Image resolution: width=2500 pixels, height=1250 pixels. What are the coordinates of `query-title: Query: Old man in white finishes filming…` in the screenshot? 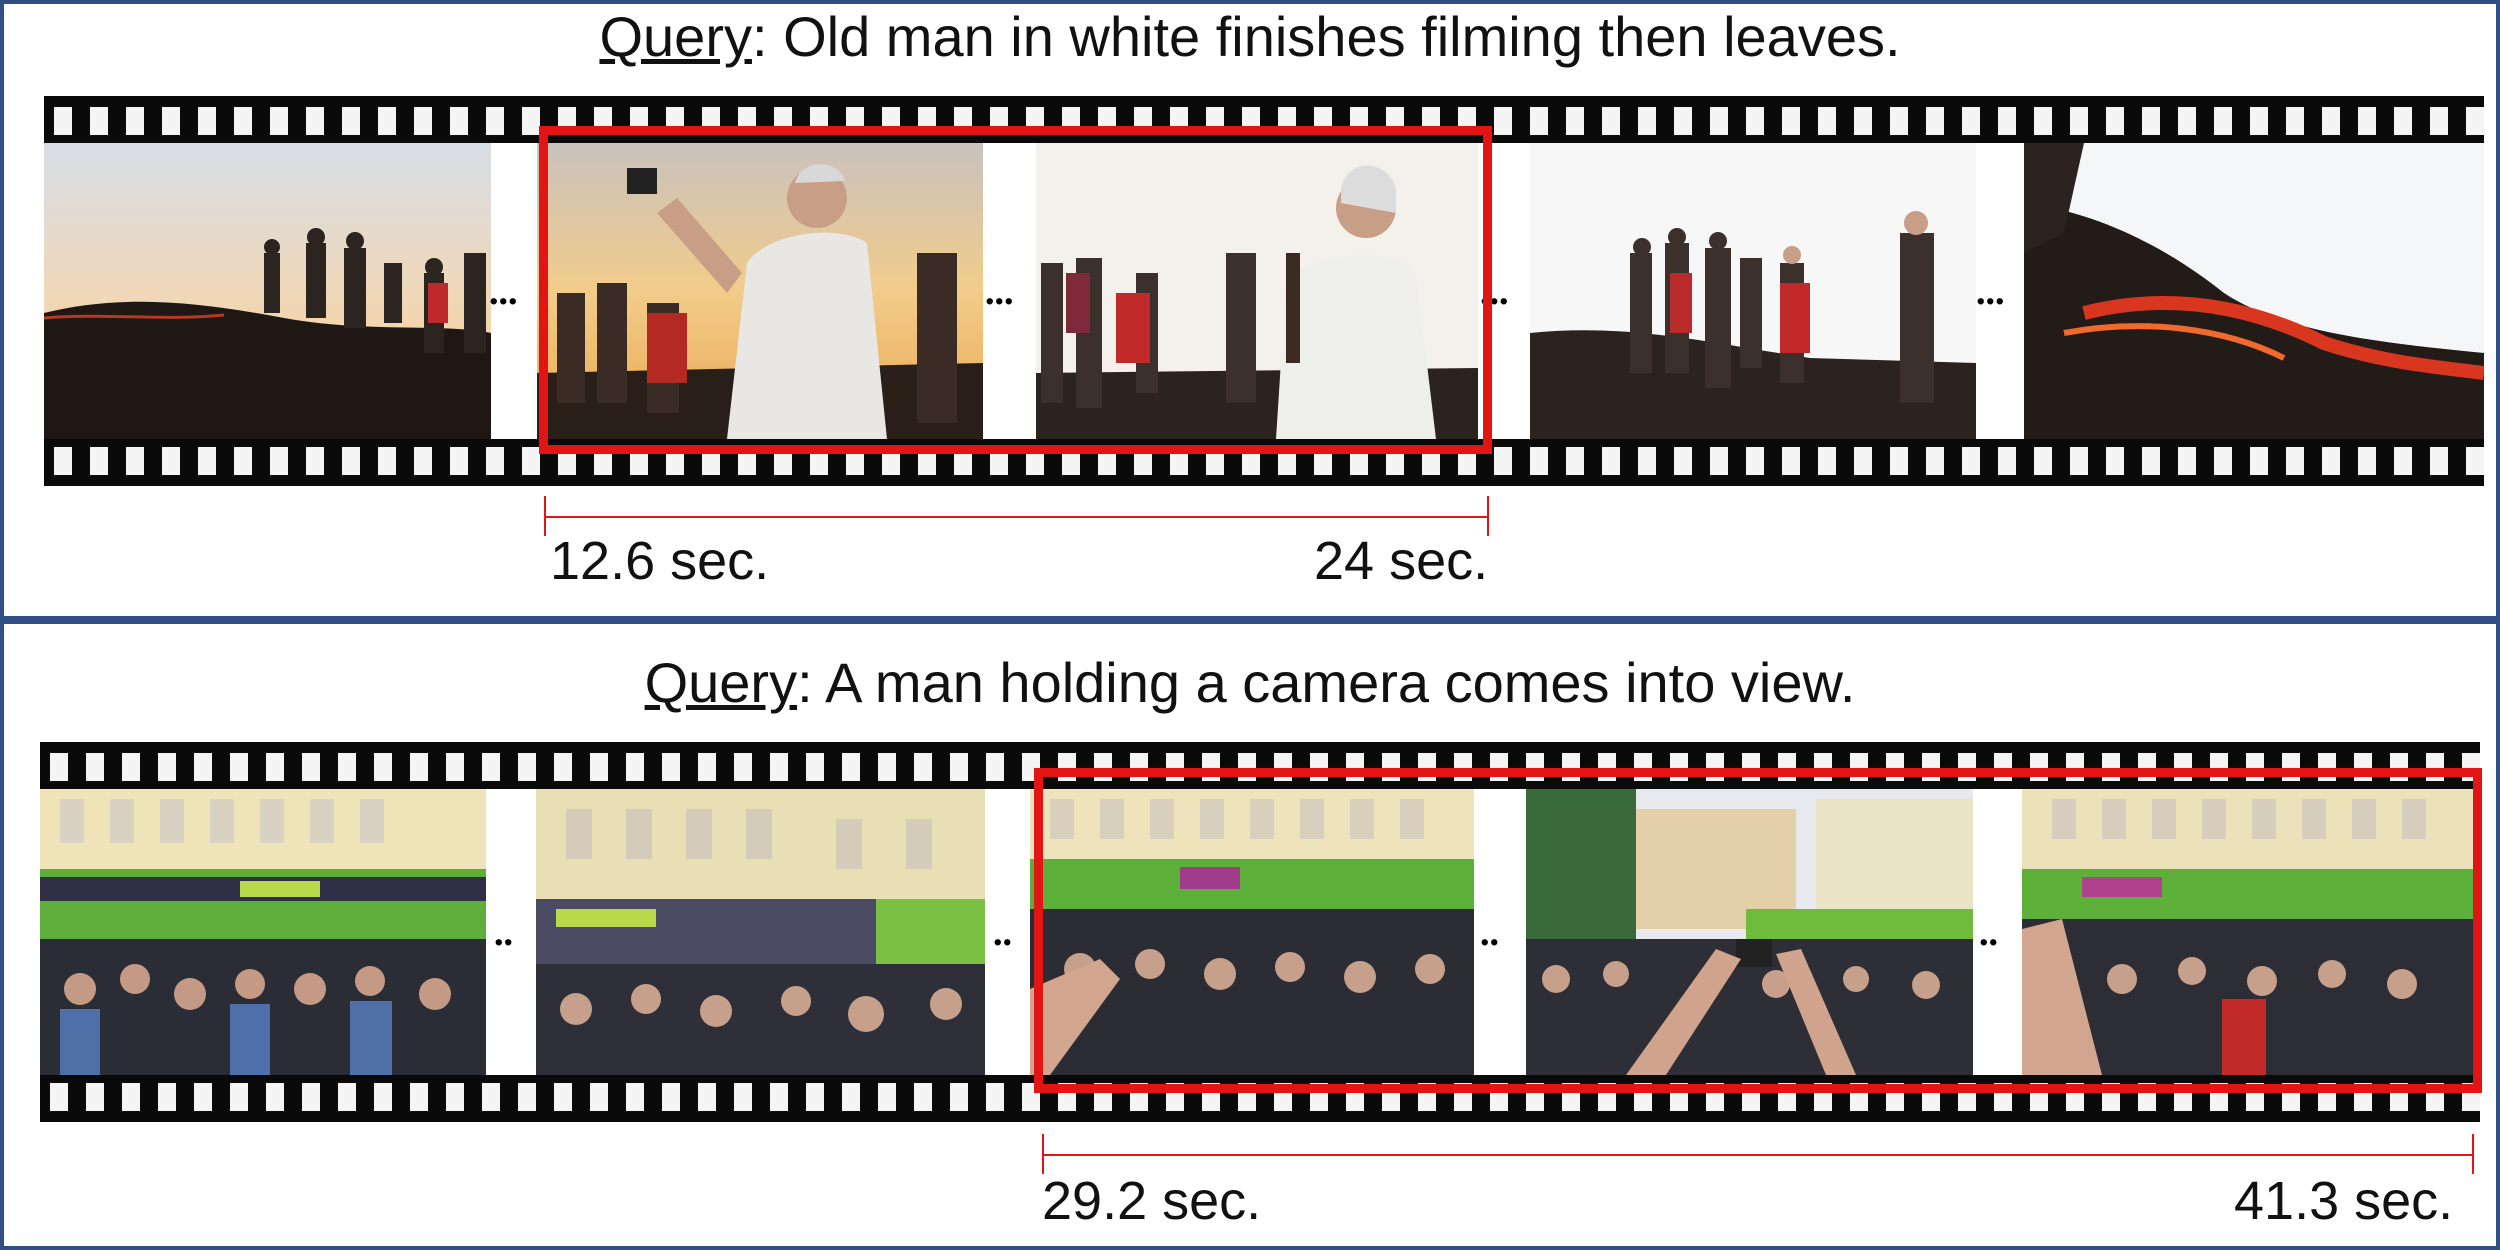 It's located at (1250, 36).